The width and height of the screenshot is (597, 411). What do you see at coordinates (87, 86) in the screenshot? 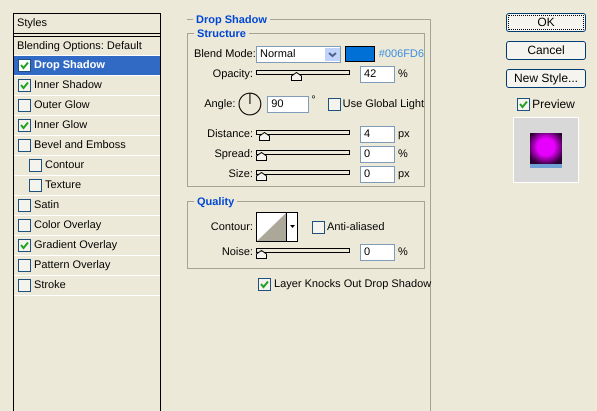
I see `style-list-item: Inner Shadow` at bounding box center [87, 86].